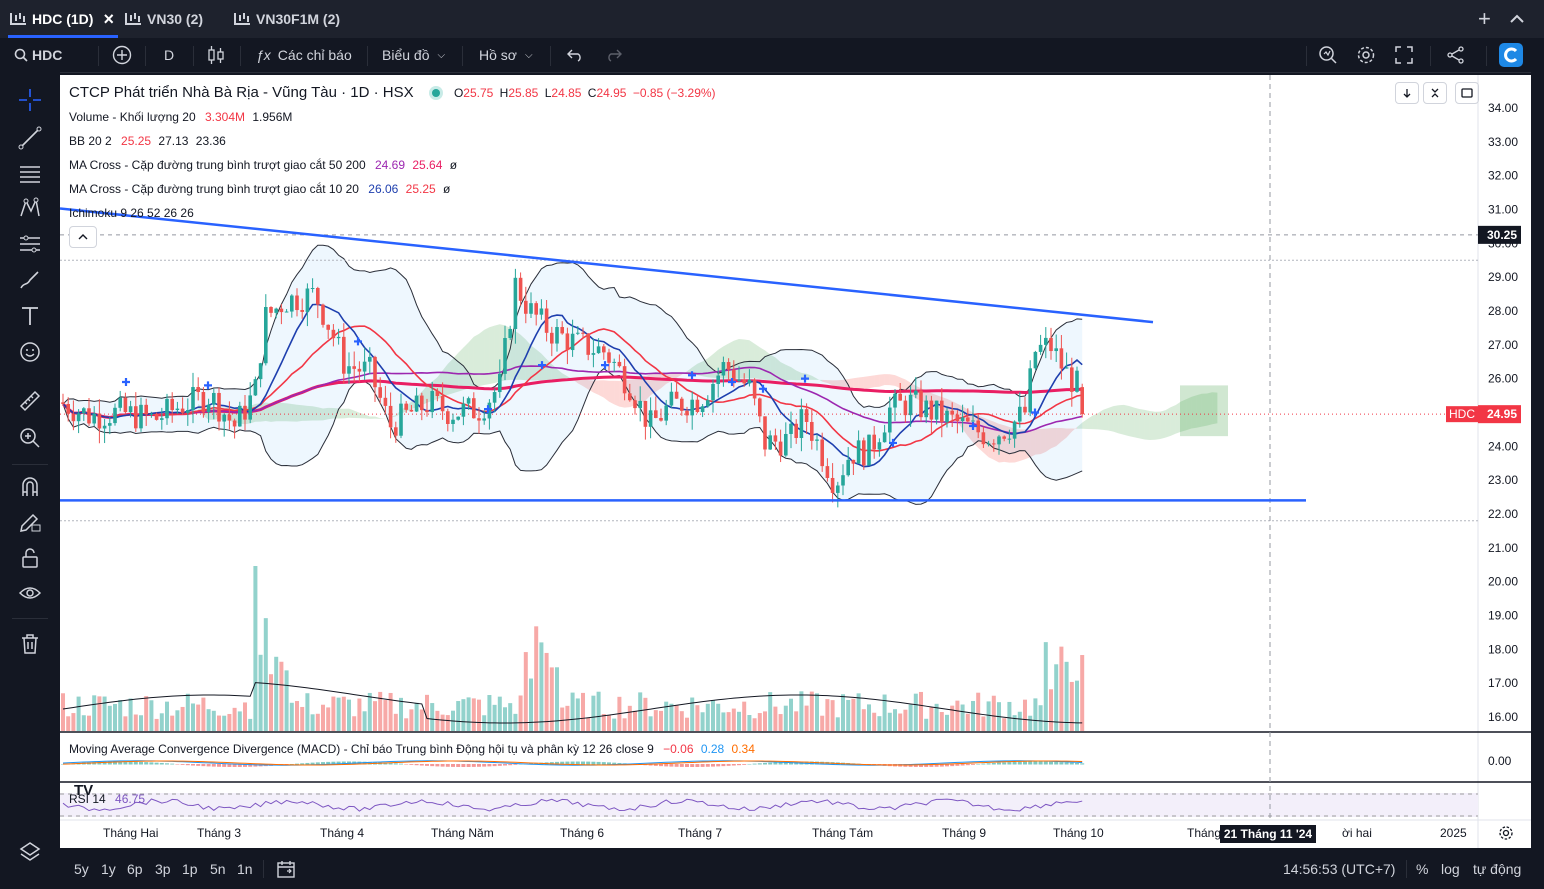  Describe the element at coordinates (1467, 93) in the screenshot. I see `maximize-pane-button` at that location.